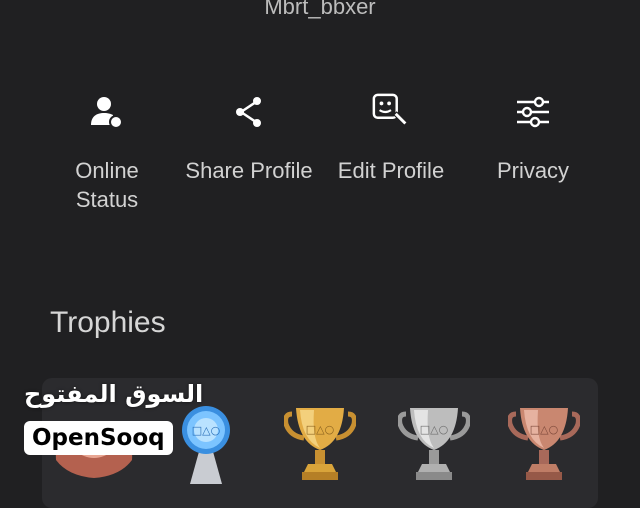 The width and height of the screenshot is (640, 508). I want to click on sliders-icon, so click(533, 112).